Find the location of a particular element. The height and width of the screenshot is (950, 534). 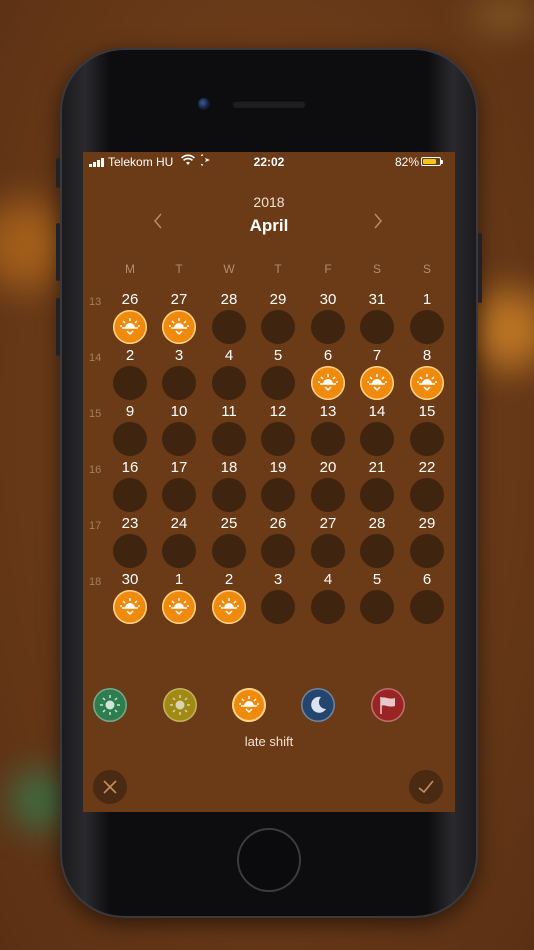

day-number: 4 is located at coordinates (328, 579).